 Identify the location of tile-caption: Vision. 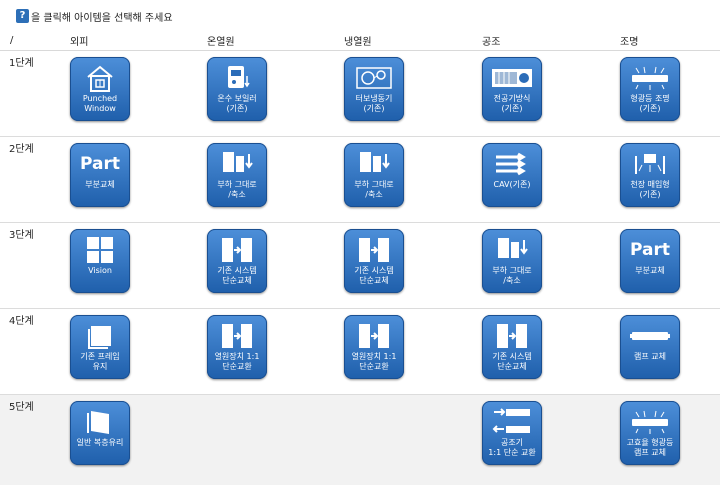
(100, 270).